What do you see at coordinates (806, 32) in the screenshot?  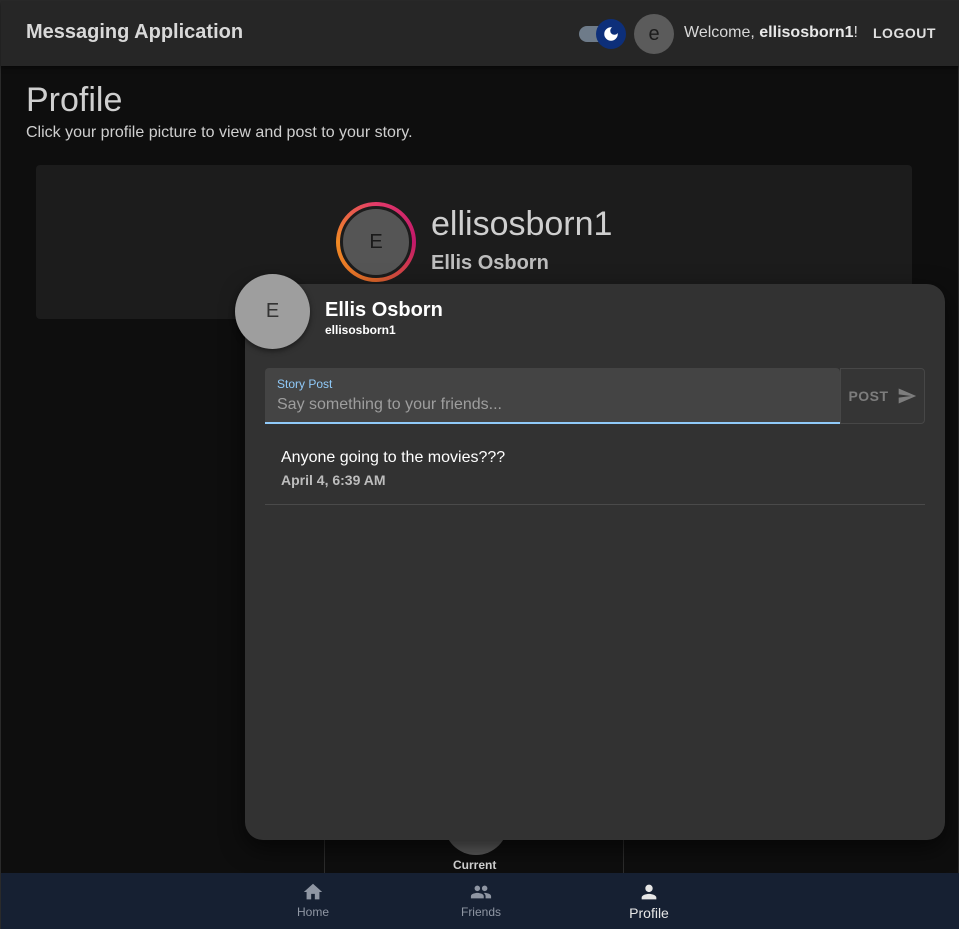 I see `welcome-username: ellisosborn1` at bounding box center [806, 32].